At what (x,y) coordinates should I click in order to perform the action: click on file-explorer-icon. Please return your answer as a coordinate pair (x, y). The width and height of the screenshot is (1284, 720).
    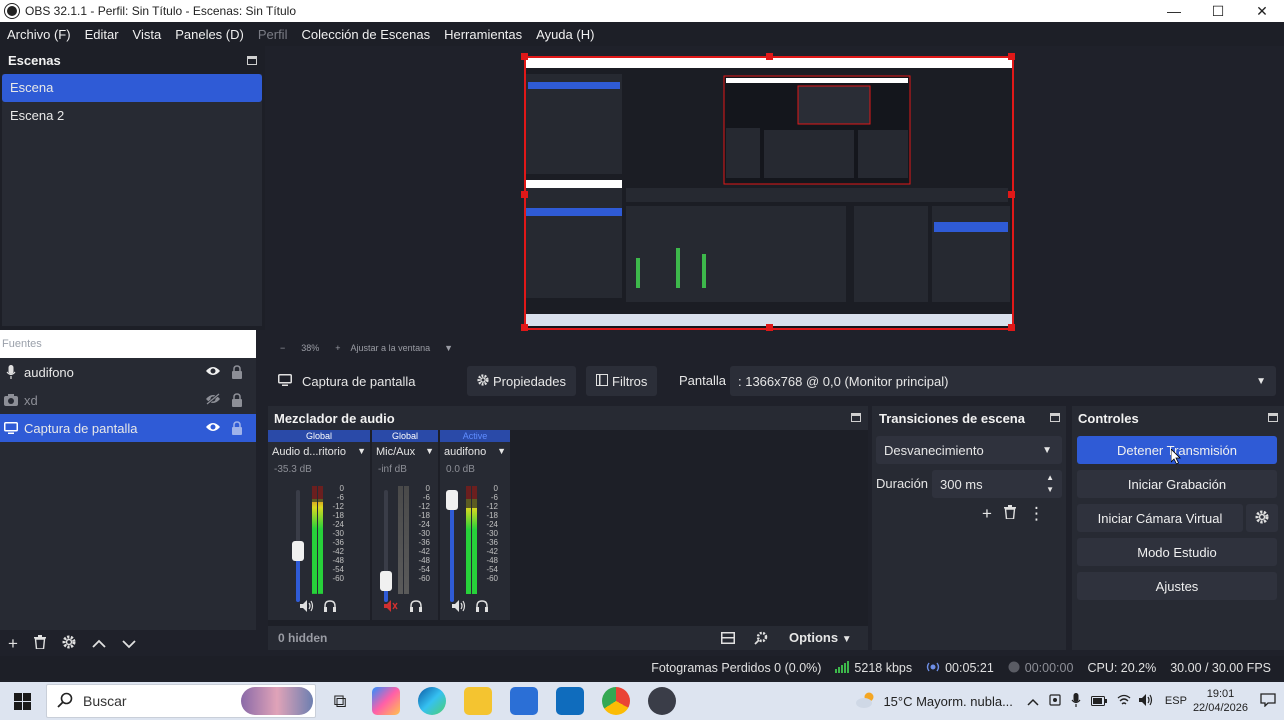
    Looking at the image, I should click on (478, 701).